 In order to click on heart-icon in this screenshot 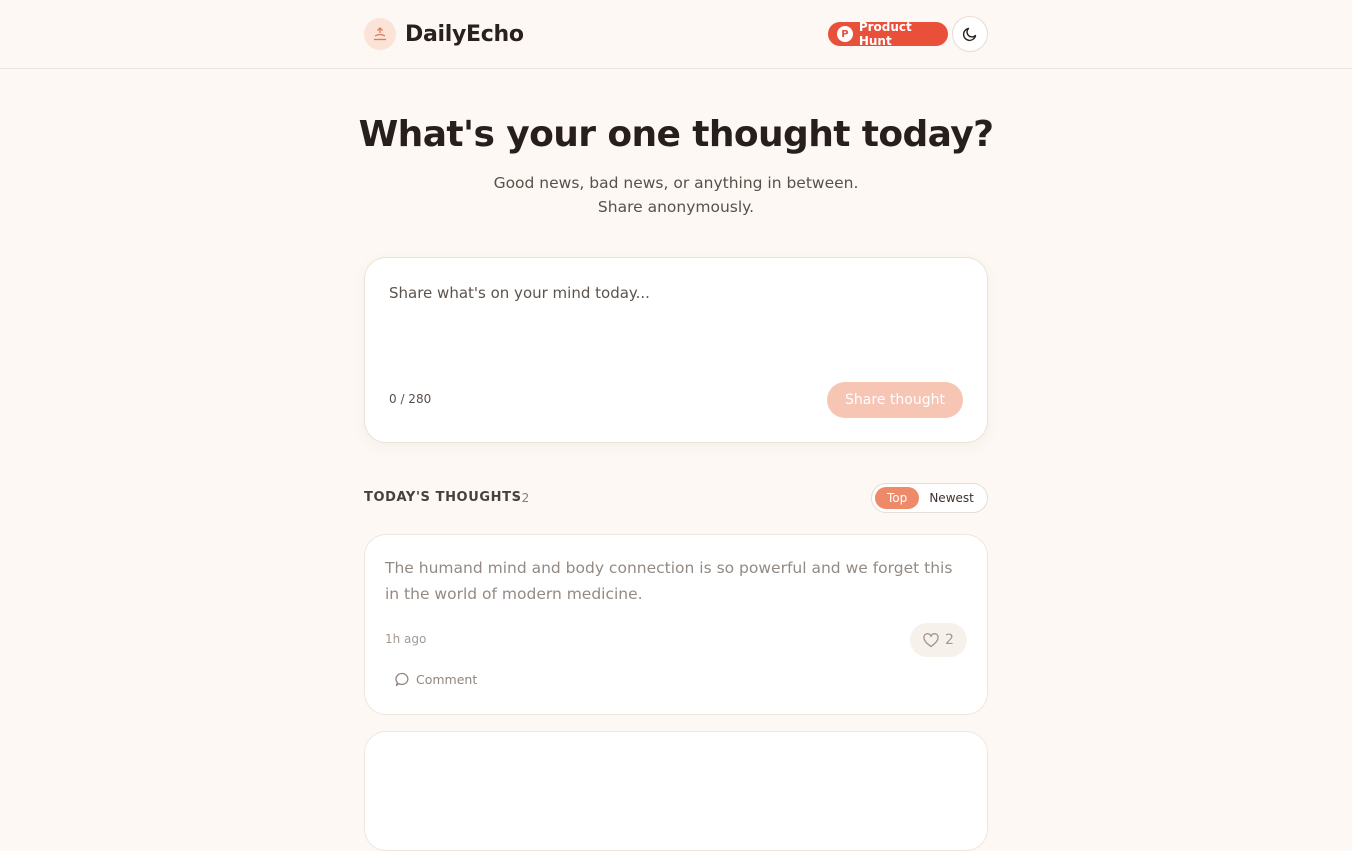, I will do `click(931, 639)`.